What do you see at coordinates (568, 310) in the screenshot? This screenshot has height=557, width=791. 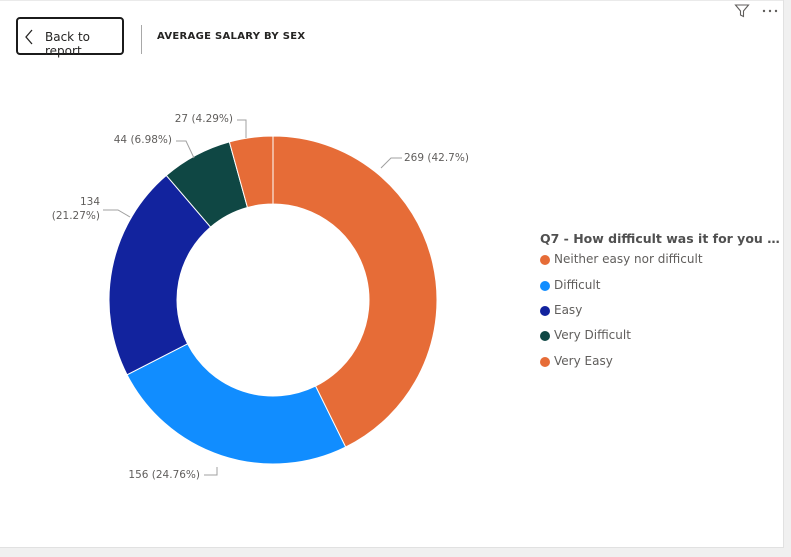 I see `legend-label: Easy` at bounding box center [568, 310].